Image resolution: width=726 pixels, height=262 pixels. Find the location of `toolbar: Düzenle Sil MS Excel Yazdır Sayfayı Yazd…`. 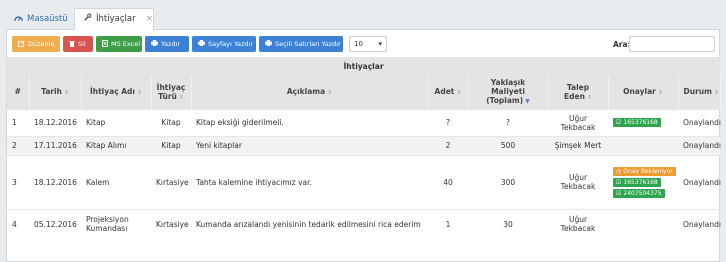

toolbar: Düzenle Sil MS Excel Yazdır Sayfayı Yazd… is located at coordinates (199, 44).